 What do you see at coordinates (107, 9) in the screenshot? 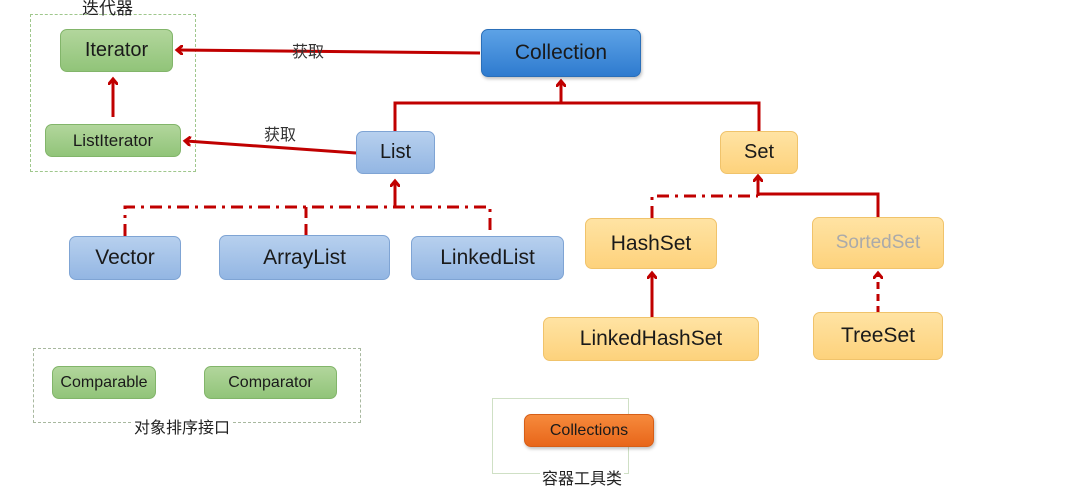
I see `iterator-group-caption: 迭代器` at bounding box center [107, 9].